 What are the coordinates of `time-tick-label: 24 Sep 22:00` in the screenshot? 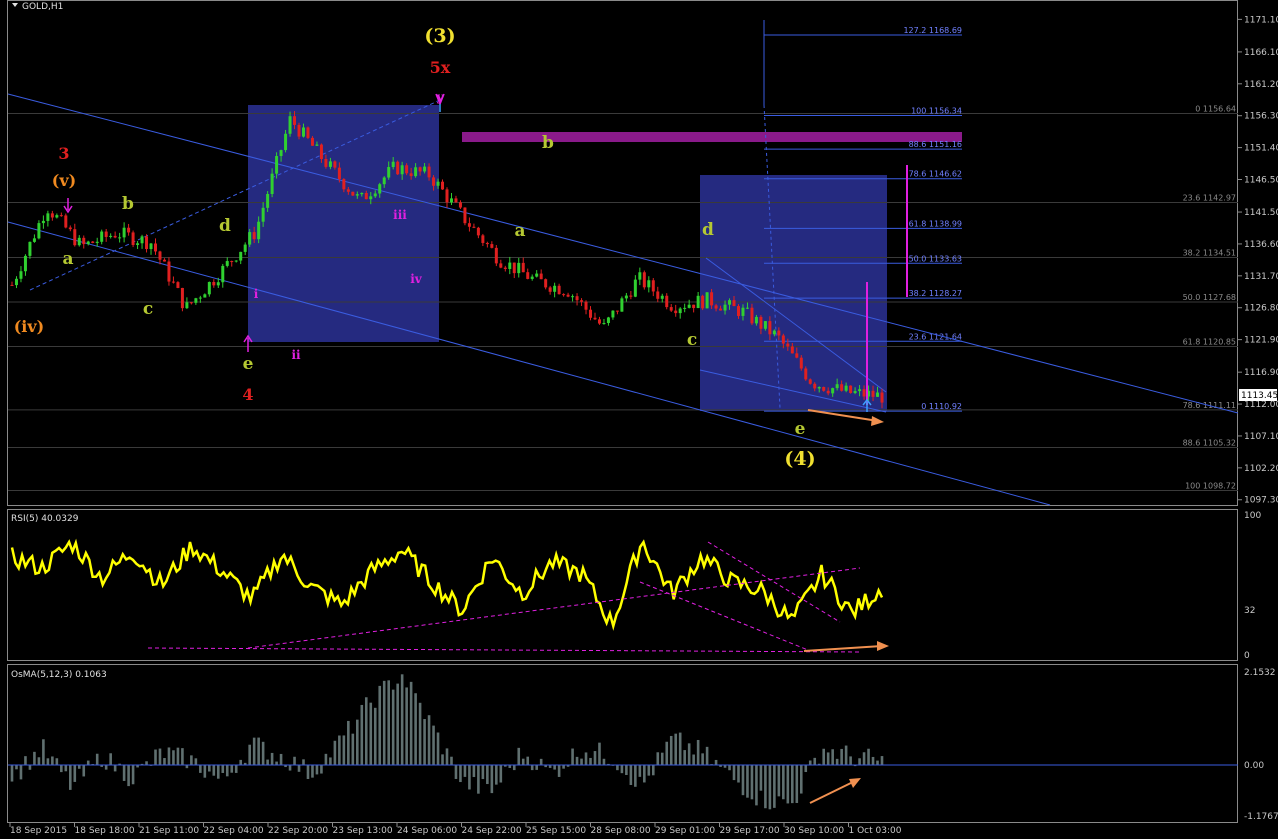 It's located at (492, 831).